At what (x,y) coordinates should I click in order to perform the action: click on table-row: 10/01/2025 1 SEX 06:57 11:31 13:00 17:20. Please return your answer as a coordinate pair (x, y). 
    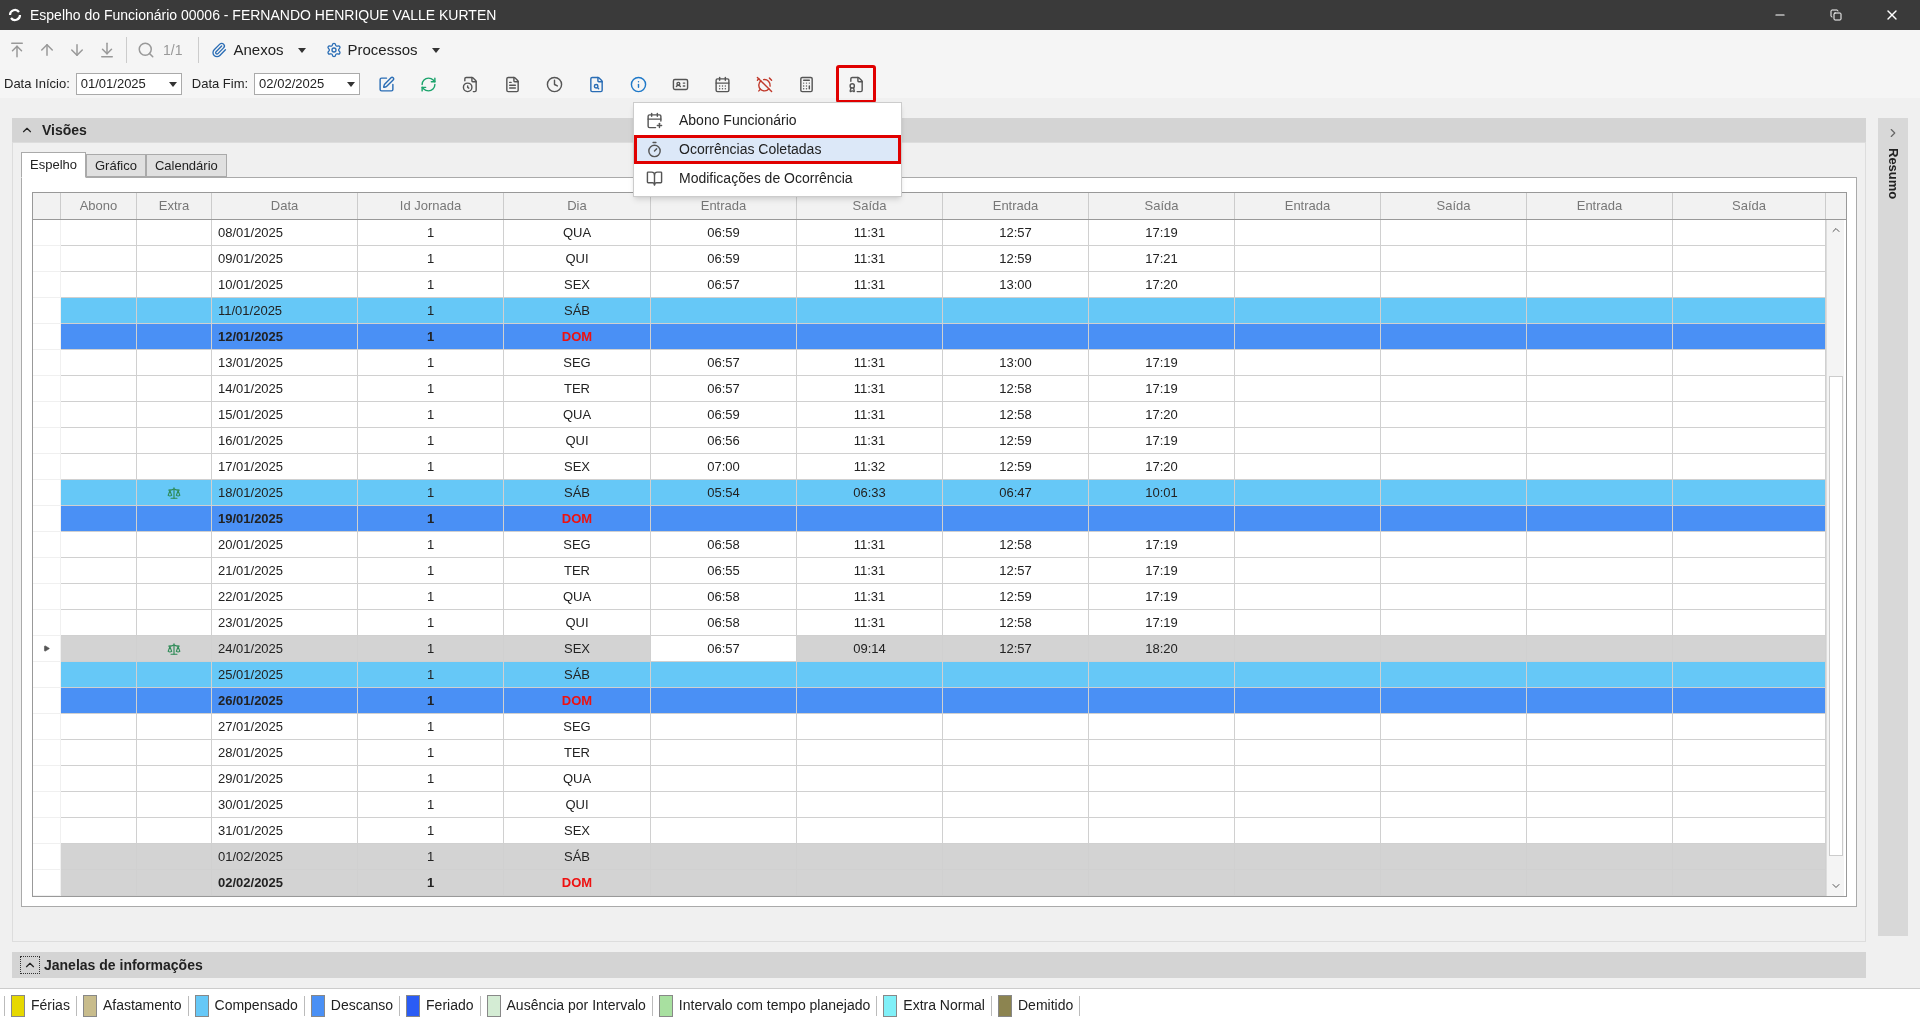
    Looking at the image, I should click on (929, 285).